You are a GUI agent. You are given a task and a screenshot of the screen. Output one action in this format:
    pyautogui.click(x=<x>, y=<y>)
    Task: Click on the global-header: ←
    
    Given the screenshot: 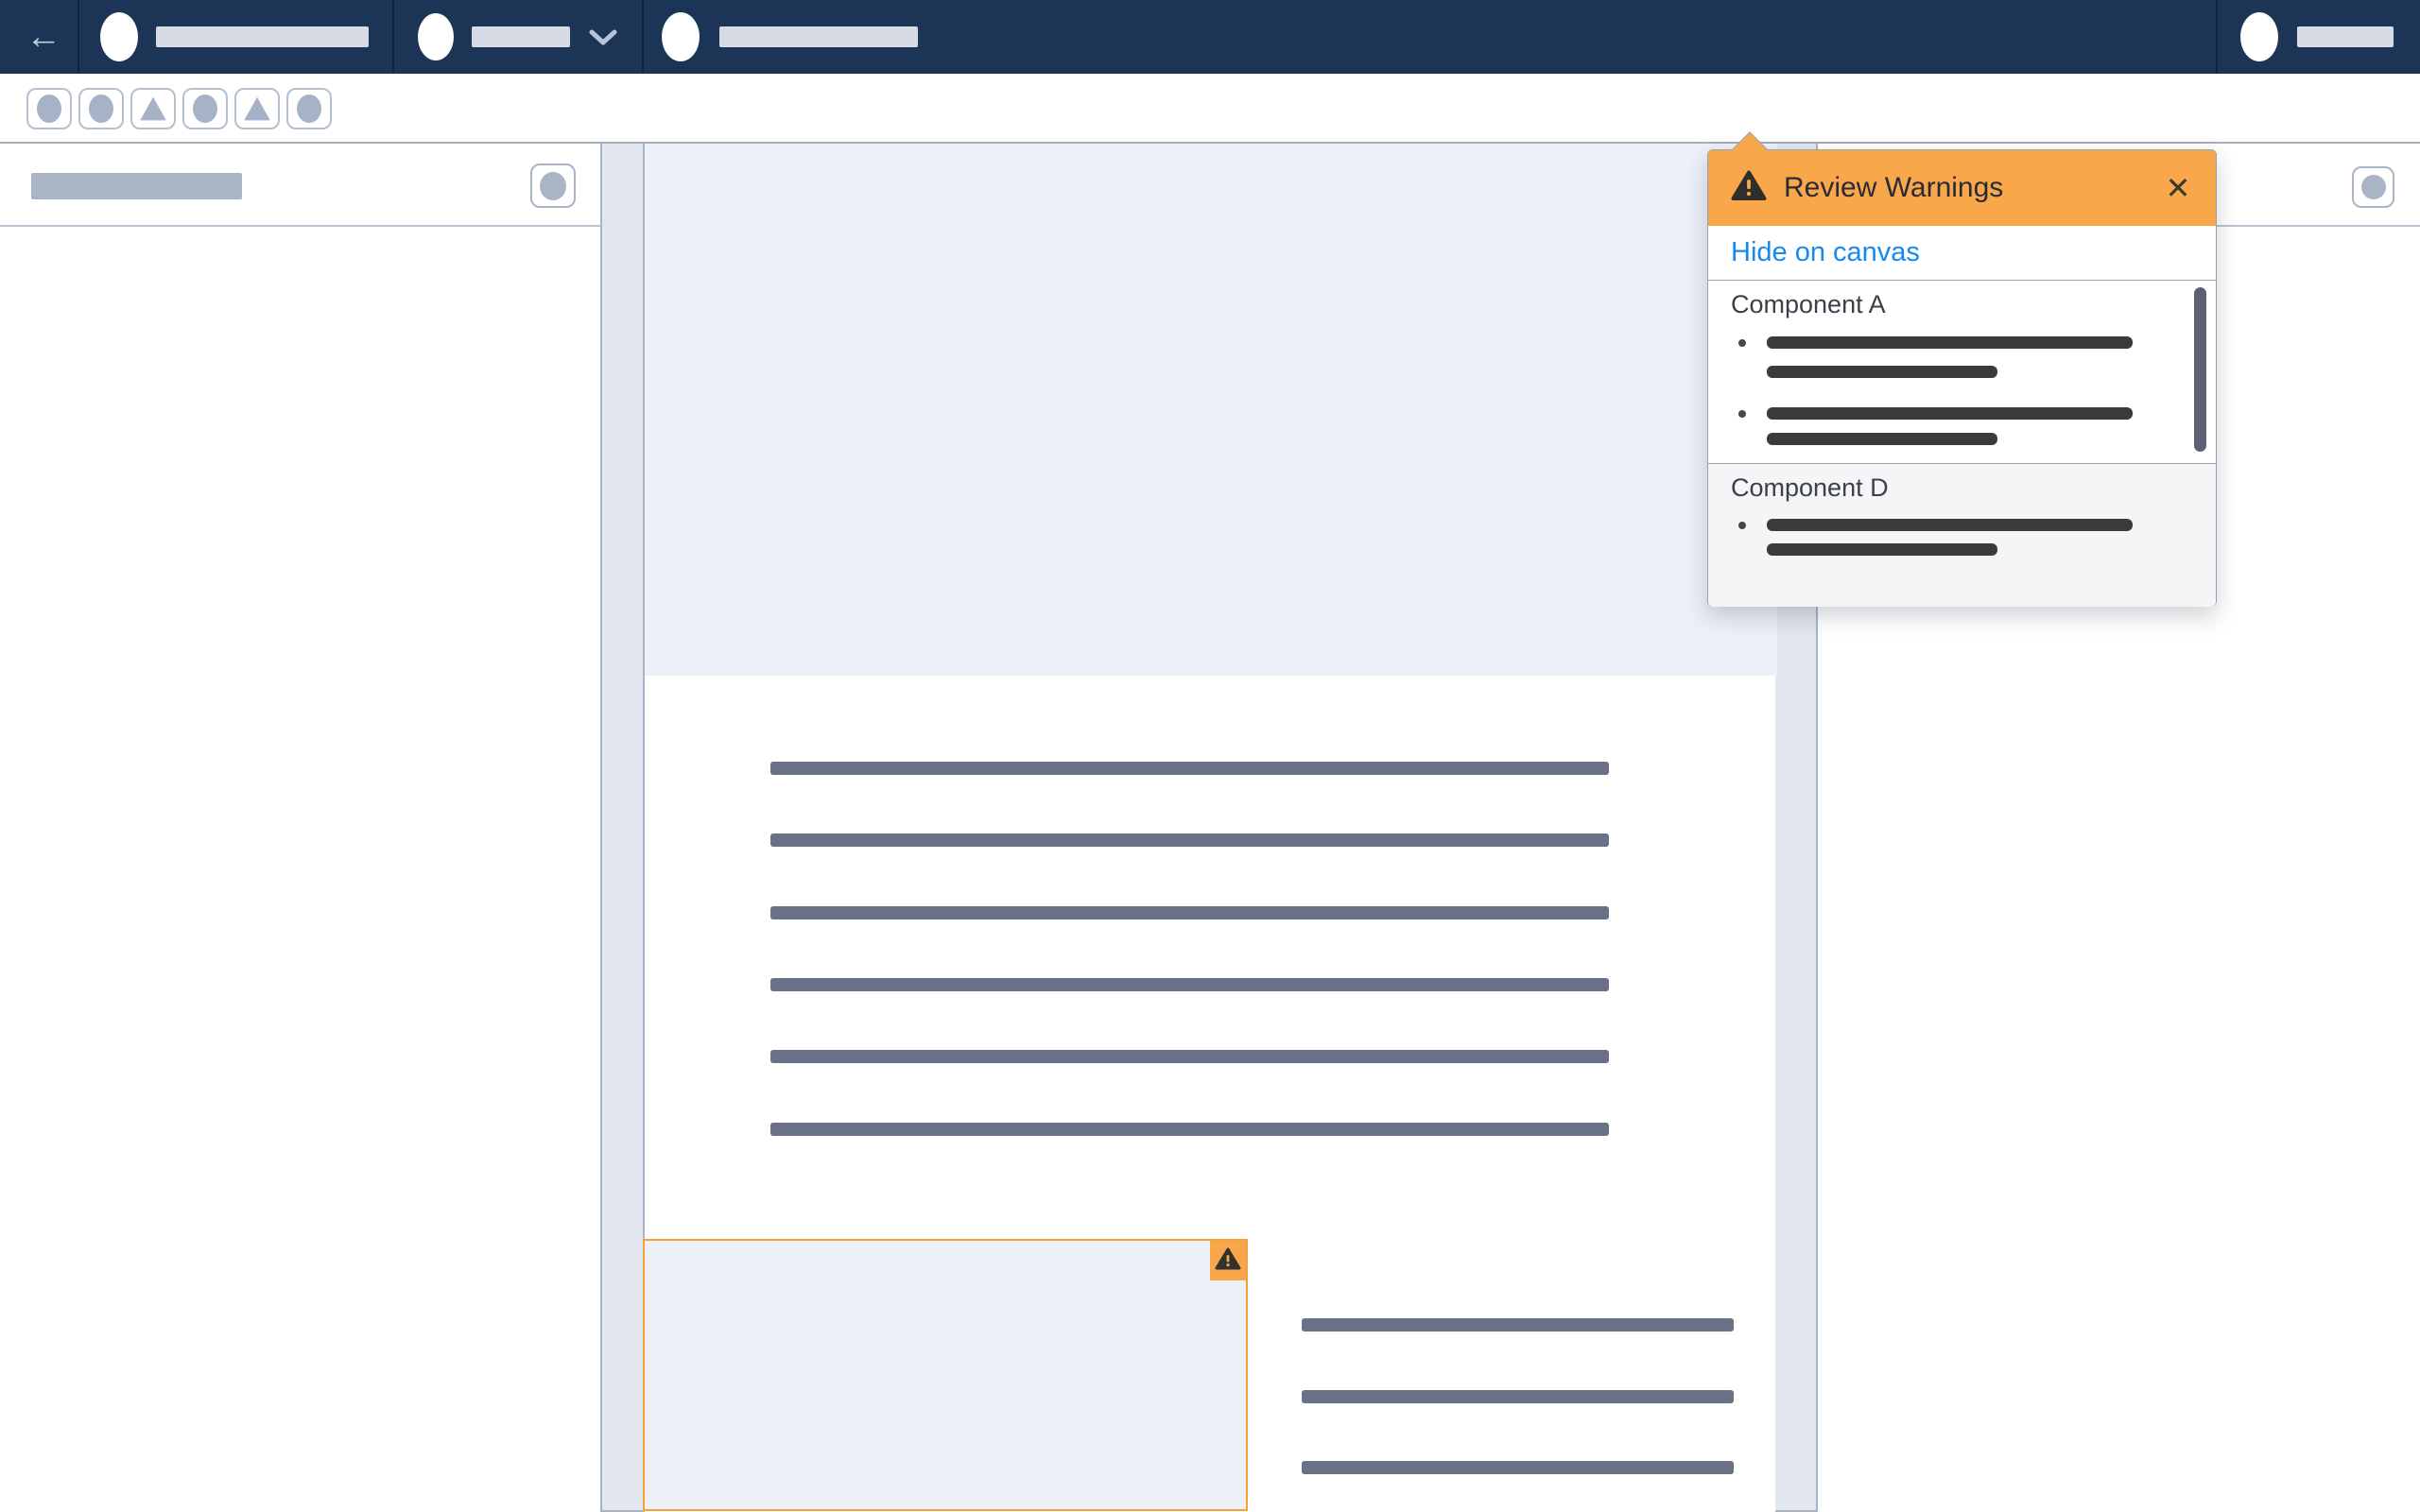 What is the action you would take?
    pyautogui.click(x=1210, y=37)
    